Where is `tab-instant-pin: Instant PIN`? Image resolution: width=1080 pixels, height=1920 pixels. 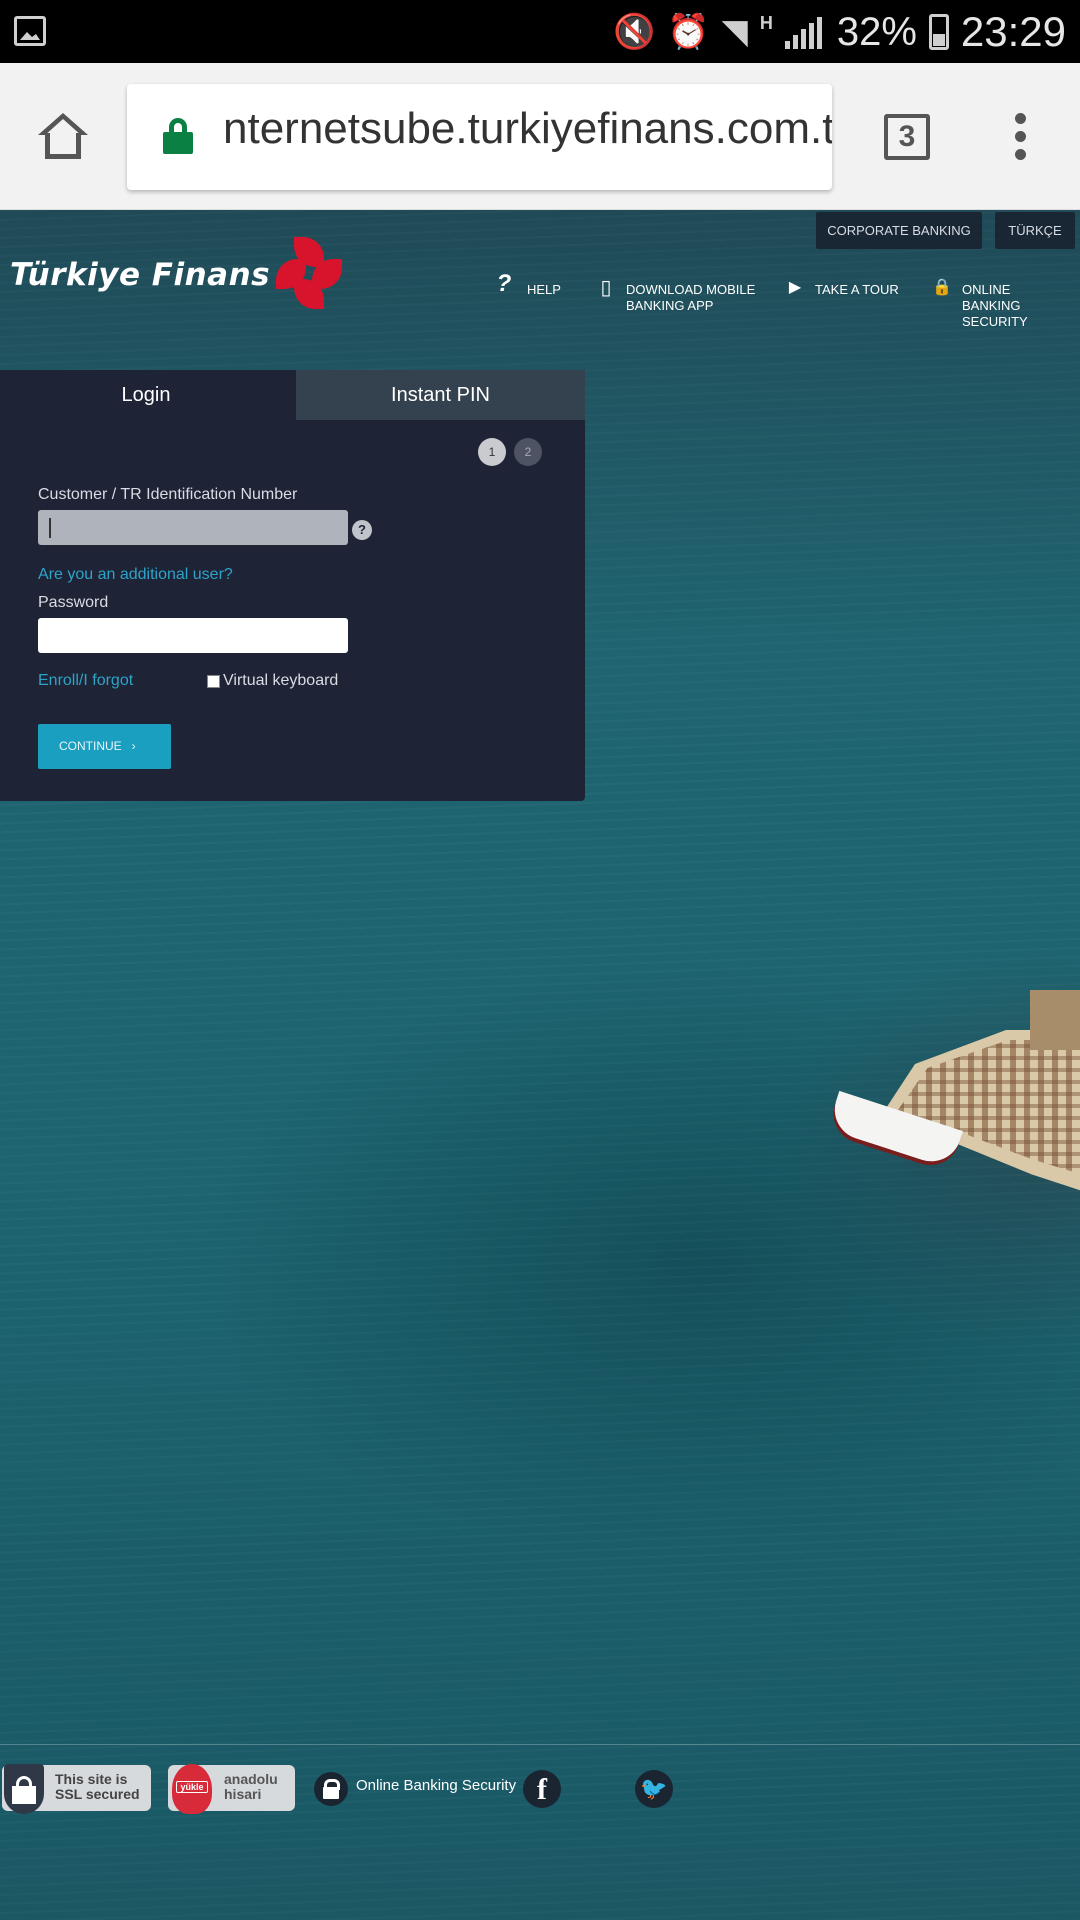
tab-instant-pin: Instant PIN is located at coordinates (440, 395).